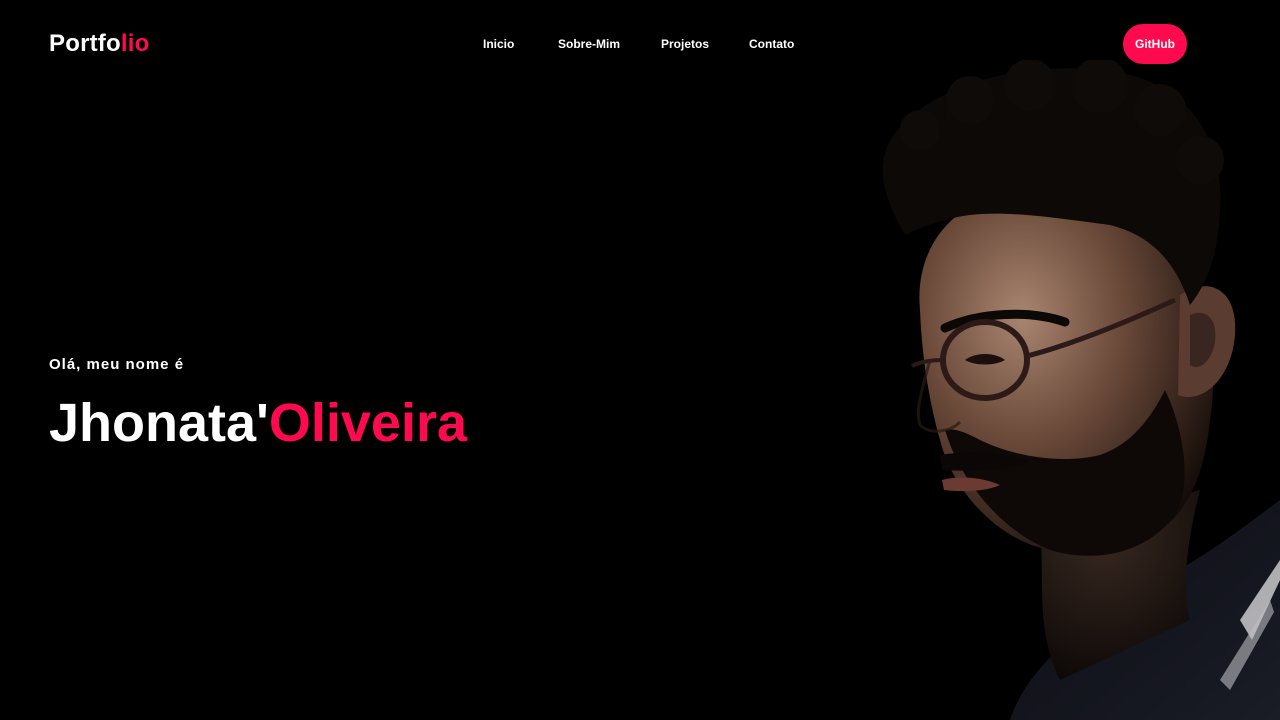  Describe the element at coordinates (1155, 44) in the screenshot. I see `github-button: GitHub` at that location.